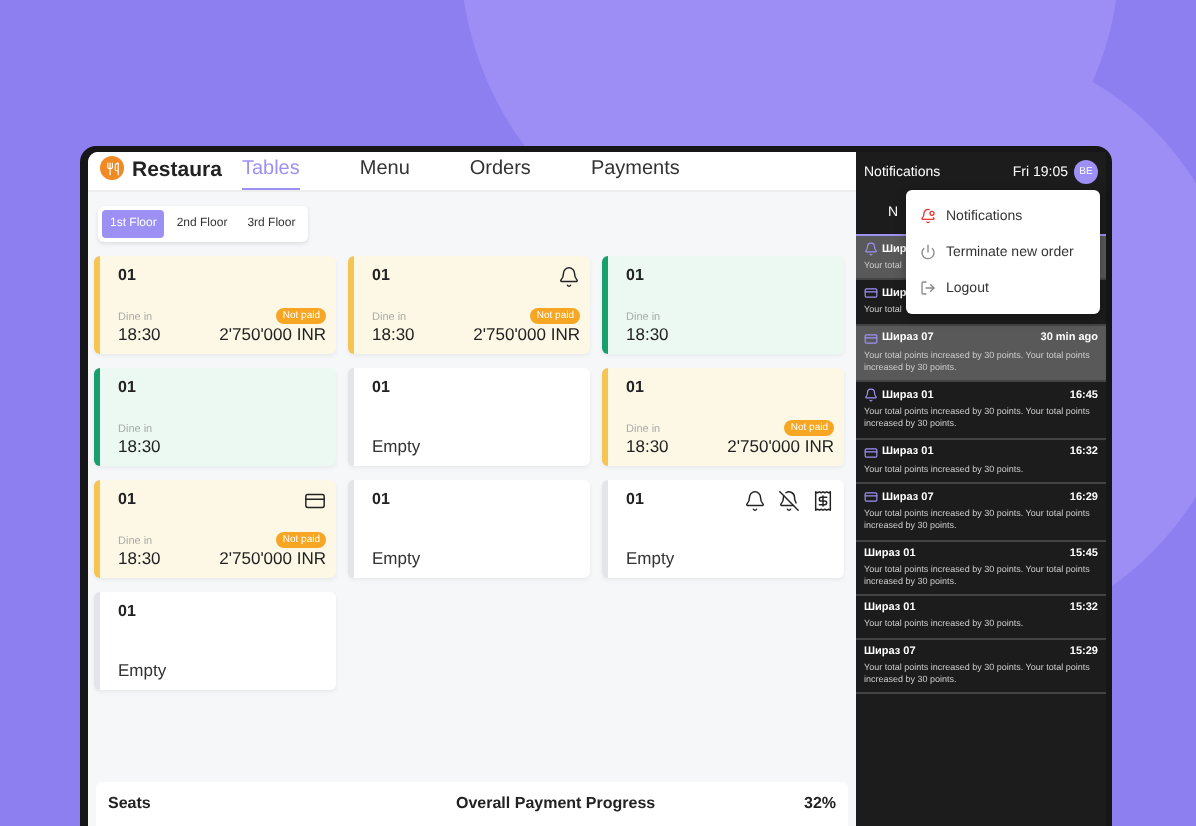 The width and height of the screenshot is (1196, 826). Describe the element at coordinates (928, 288) in the screenshot. I see `logout-icon` at that location.